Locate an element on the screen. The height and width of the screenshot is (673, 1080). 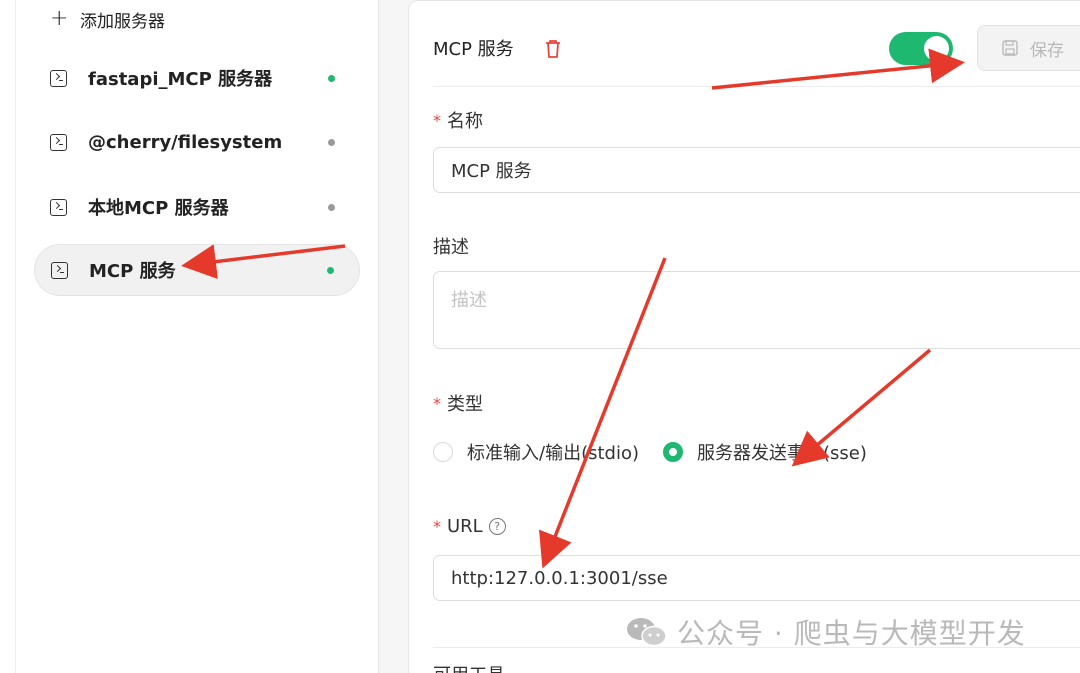
sidebar-item-fastapi-mcp: fastapi_MCP 服务器 is located at coordinates (197, 78).